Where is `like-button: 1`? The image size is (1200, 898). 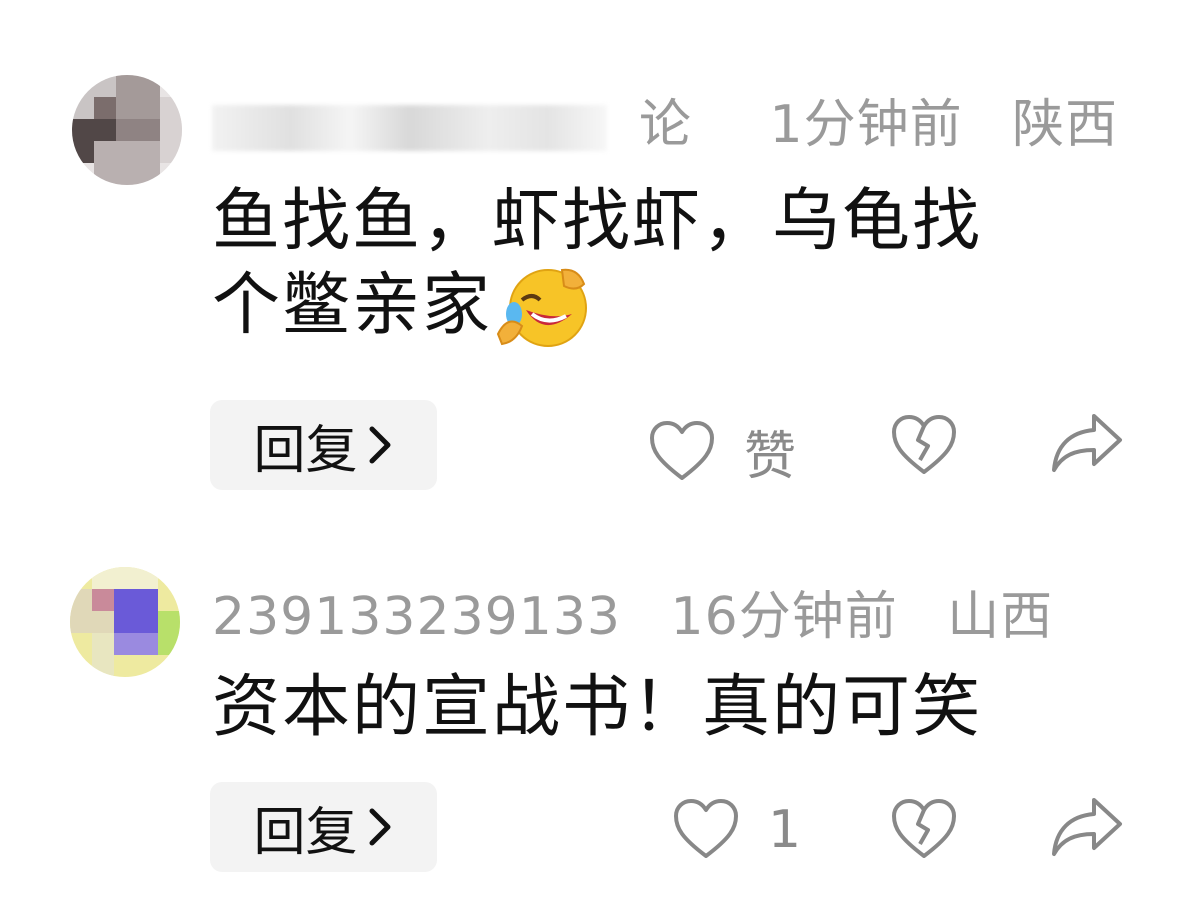
like-button: 1 is located at coordinates (736, 830).